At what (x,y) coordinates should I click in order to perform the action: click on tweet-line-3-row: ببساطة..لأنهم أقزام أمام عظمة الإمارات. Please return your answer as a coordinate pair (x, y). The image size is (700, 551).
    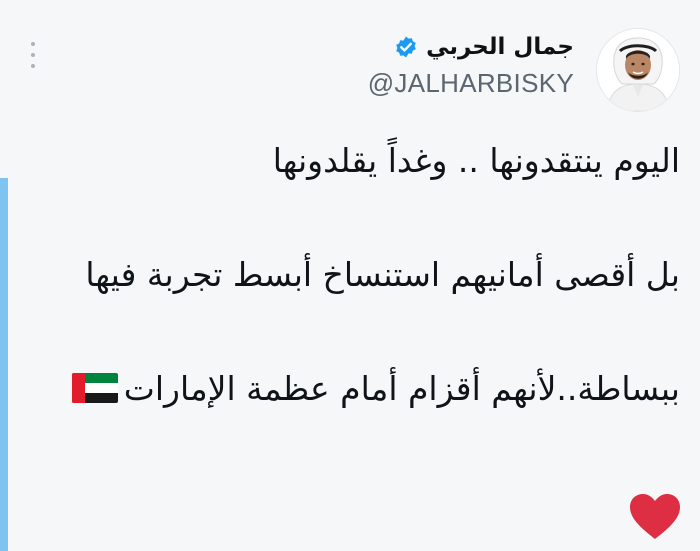
    Looking at the image, I should click on (355, 388).